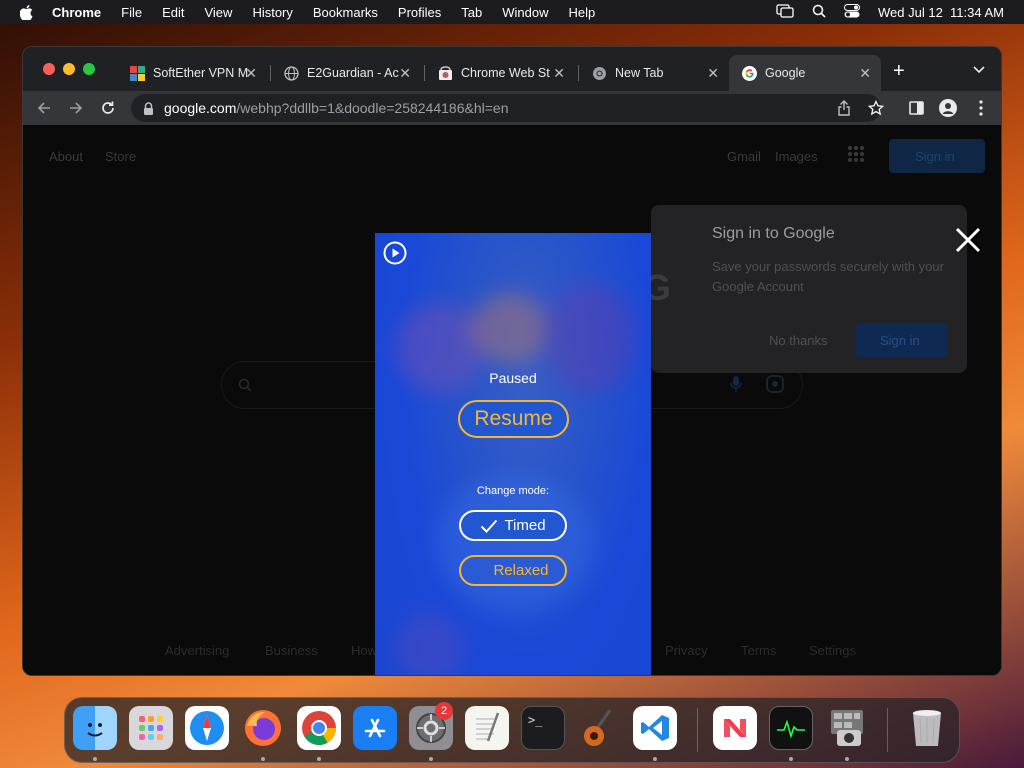 The height and width of the screenshot is (768, 1024). Describe the element at coordinates (207, 728) in the screenshot. I see `safari-icon` at that location.